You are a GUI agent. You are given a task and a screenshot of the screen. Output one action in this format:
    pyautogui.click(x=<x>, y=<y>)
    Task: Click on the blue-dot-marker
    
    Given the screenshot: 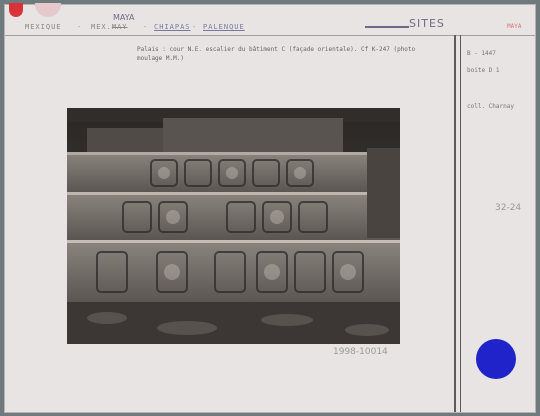 What is the action you would take?
    pyautogui.click(x=496, y=359)
    